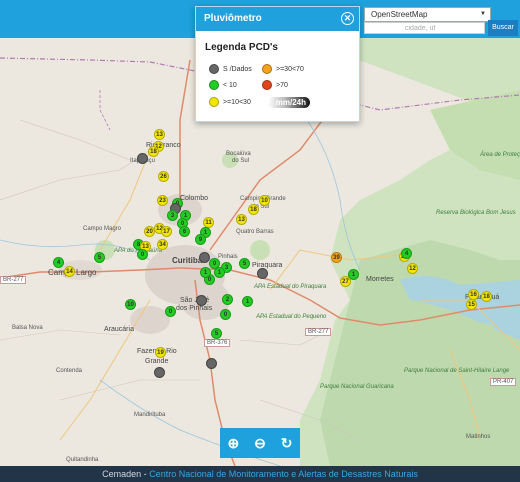  Describe the element at coordinates (503, 382) in the screenshot. I see `road-pr407: PR-407` at that location.